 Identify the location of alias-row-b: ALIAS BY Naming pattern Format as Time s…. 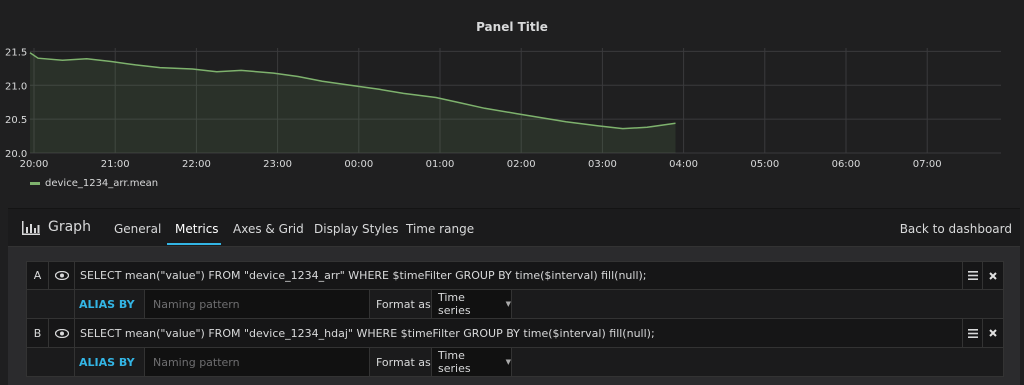
(515, 362).